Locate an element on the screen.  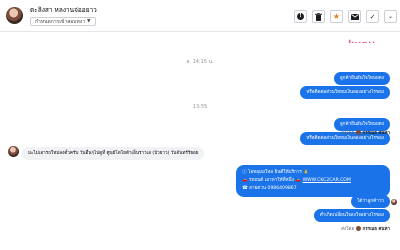
sticker-message: kyou is located at coordinates (370, 38).